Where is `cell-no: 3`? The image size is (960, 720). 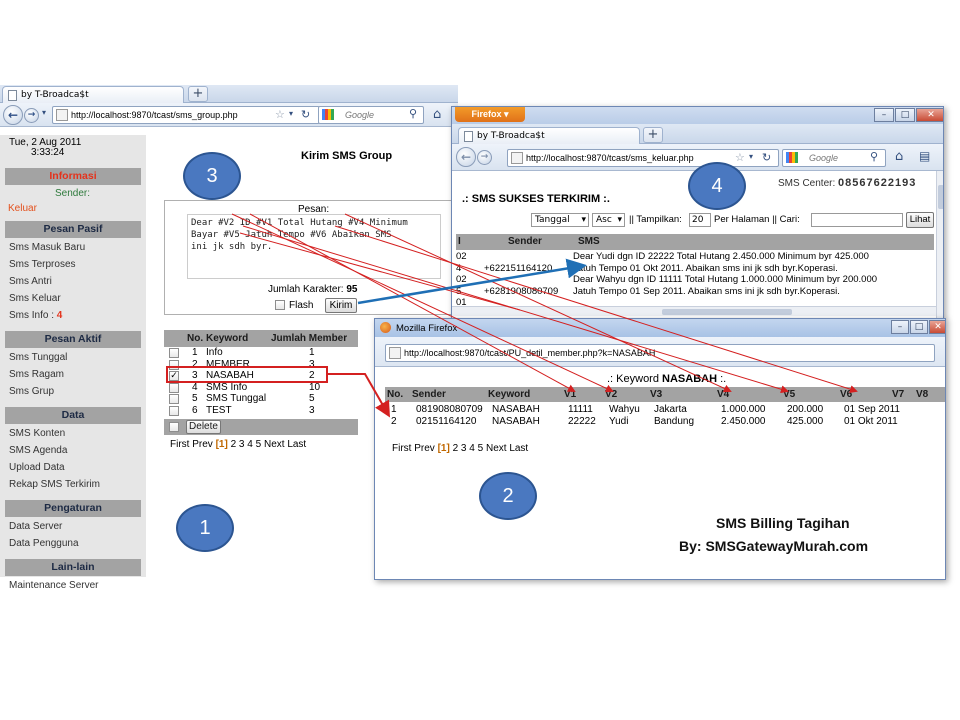
cell-no: 3 is located at coordinates (195, 376).